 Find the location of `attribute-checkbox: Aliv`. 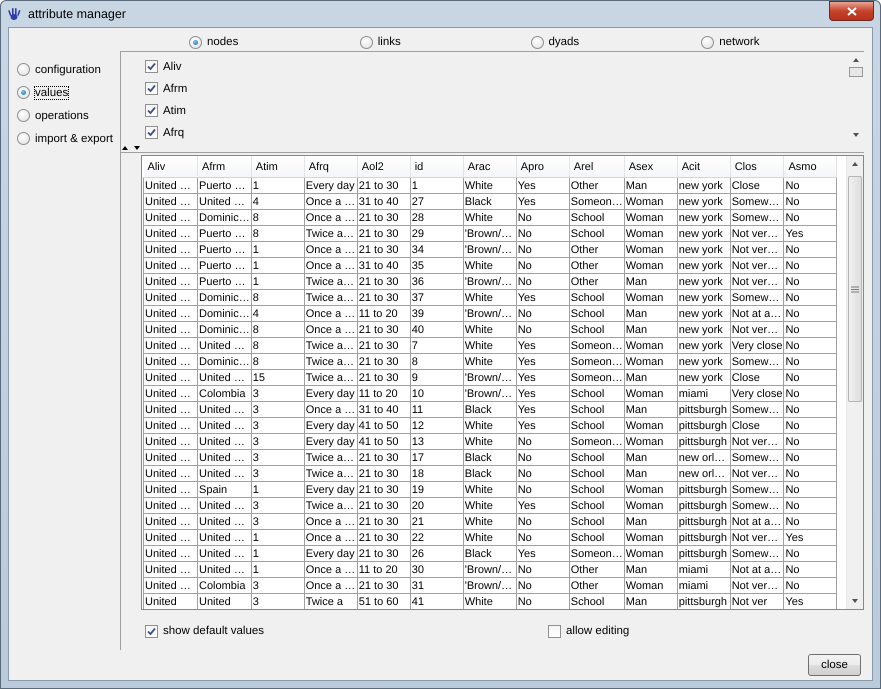

attribute-checkbox: Aliv is located at coordinates (496, 66).